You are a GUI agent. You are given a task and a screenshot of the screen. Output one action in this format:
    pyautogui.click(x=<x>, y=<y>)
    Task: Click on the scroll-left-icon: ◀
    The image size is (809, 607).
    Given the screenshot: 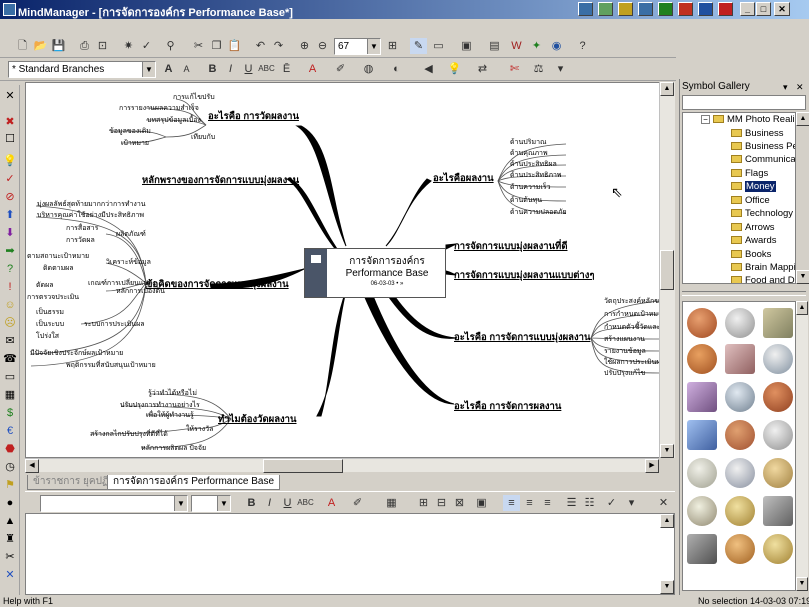 What is the action you would take?
    pyautogui.click(x=32, y=466)
    